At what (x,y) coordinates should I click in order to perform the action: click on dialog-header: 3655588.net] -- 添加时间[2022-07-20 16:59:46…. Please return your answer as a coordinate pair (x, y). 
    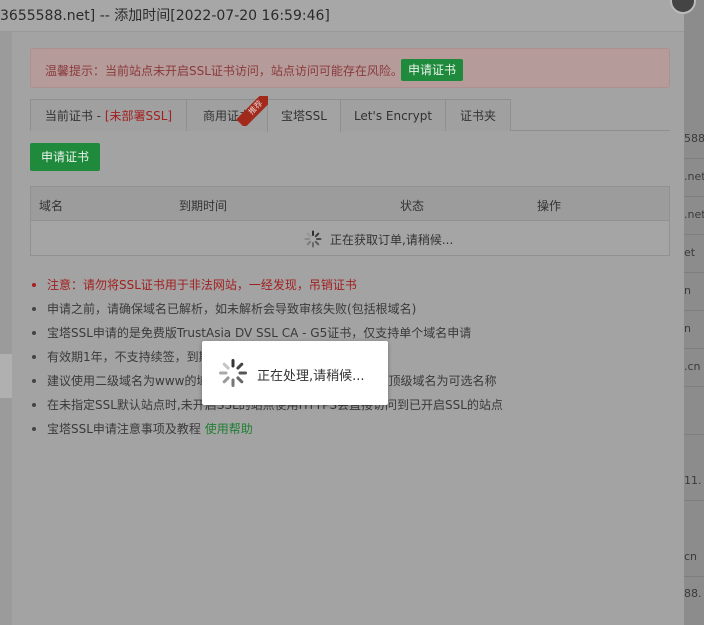
    Looking at the image, I should click on (342, 16).